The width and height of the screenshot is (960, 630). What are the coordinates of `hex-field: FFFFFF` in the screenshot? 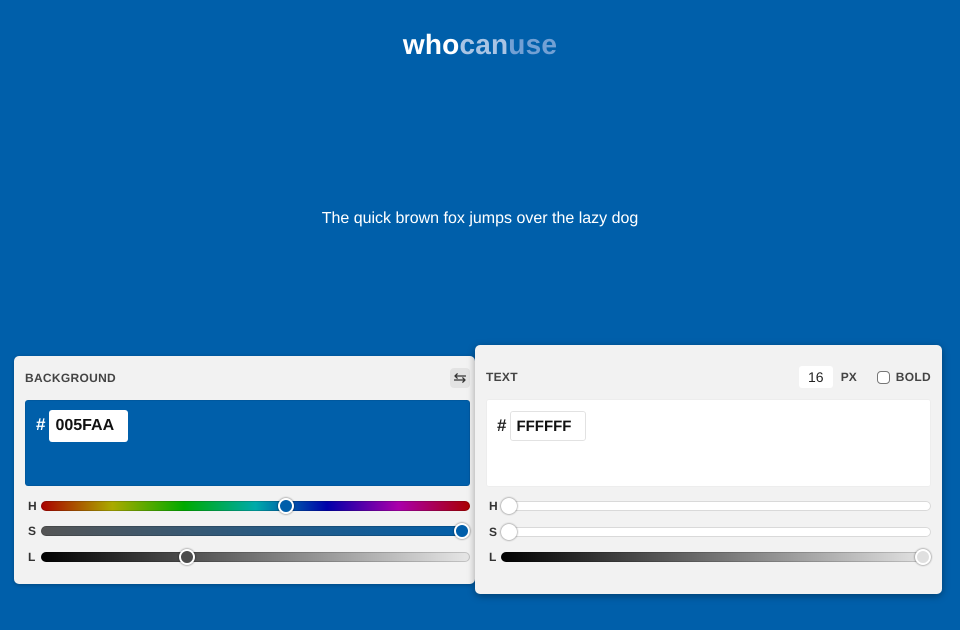 It's located at (548, 426).